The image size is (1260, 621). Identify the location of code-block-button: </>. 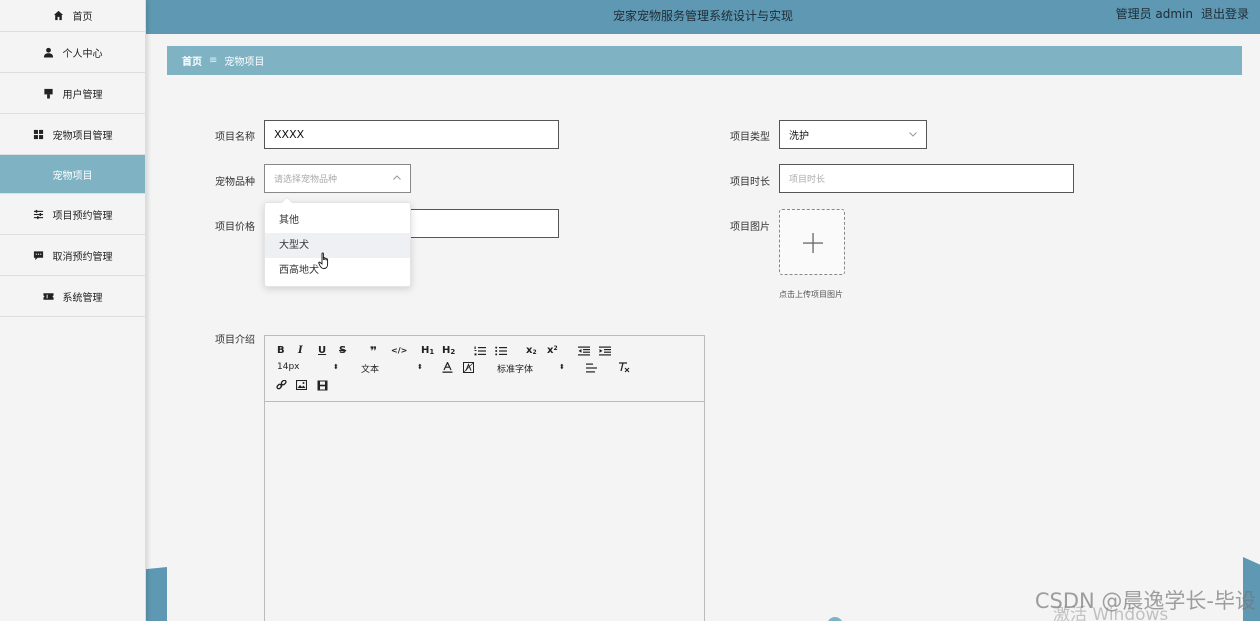
(399, 350).